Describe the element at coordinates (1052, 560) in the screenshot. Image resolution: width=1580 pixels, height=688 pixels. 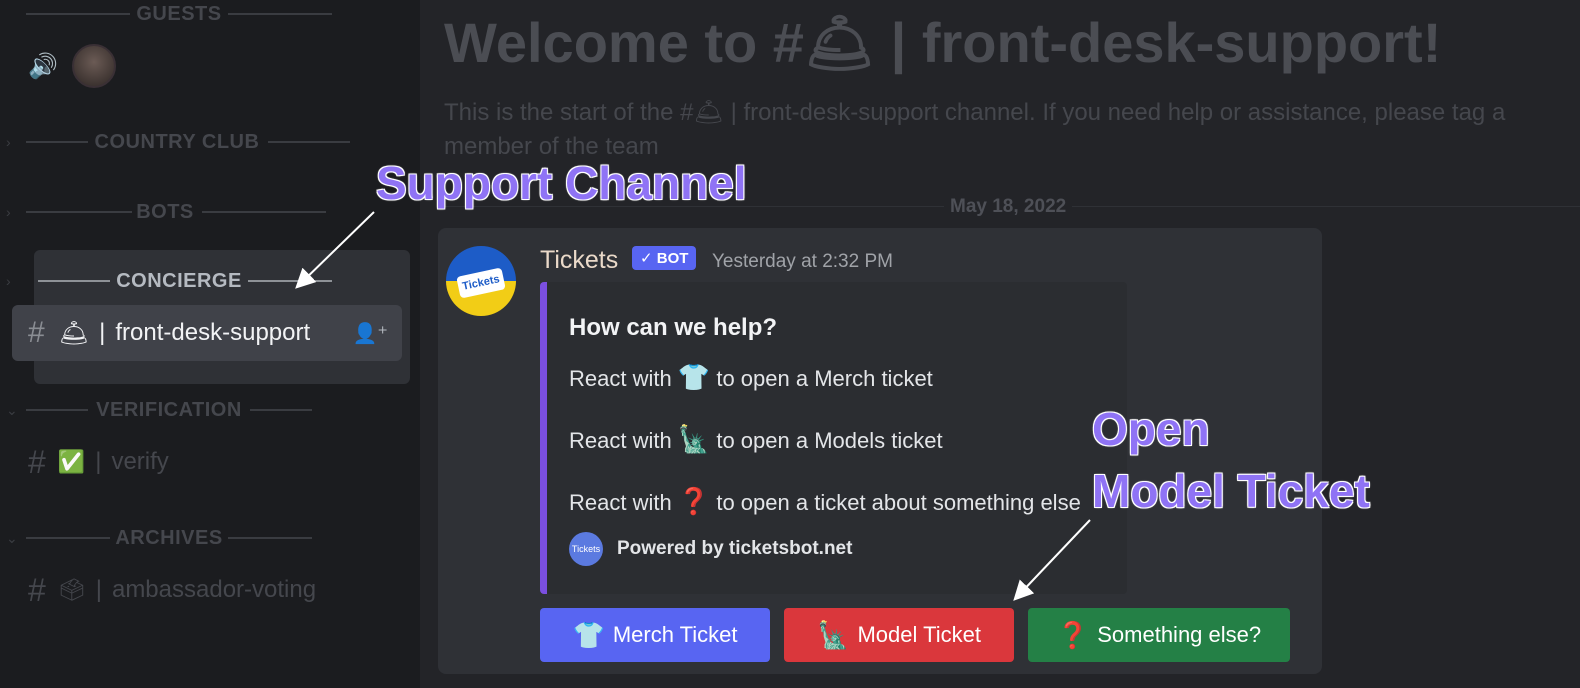
I see `arrow-to-model-button` at that location.